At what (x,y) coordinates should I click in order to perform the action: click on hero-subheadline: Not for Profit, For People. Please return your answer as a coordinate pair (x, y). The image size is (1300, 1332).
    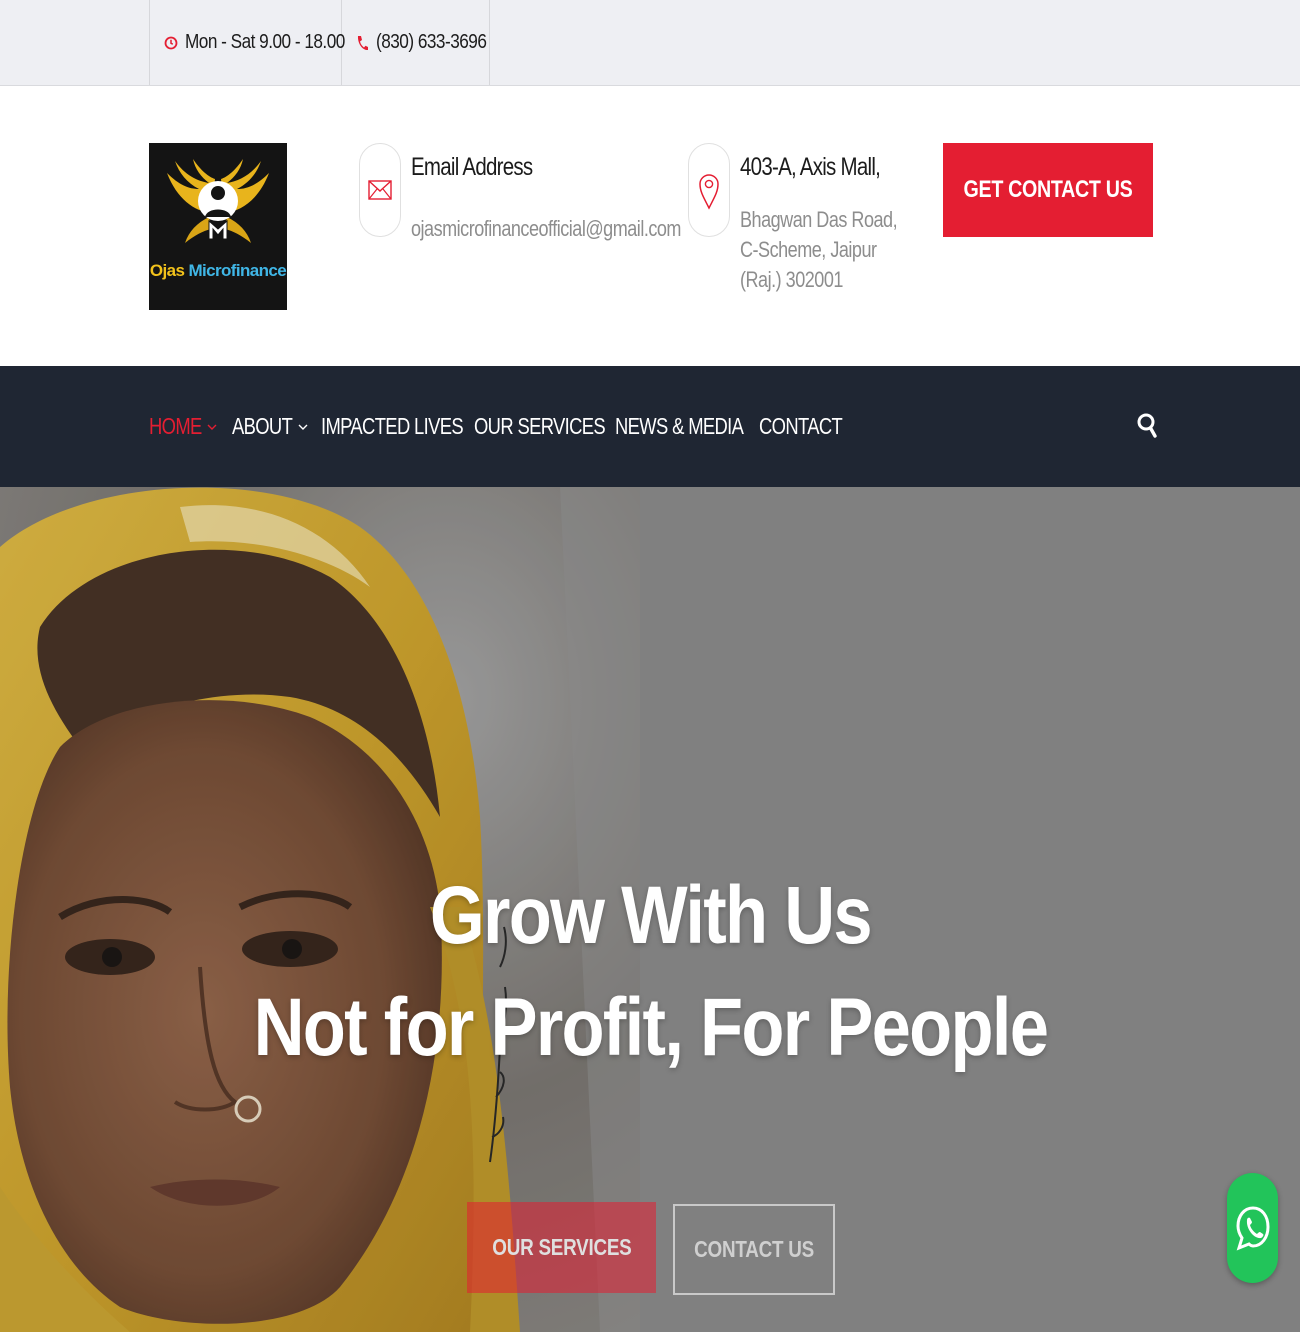
    Looking at the image, I should click on (650, 1028).